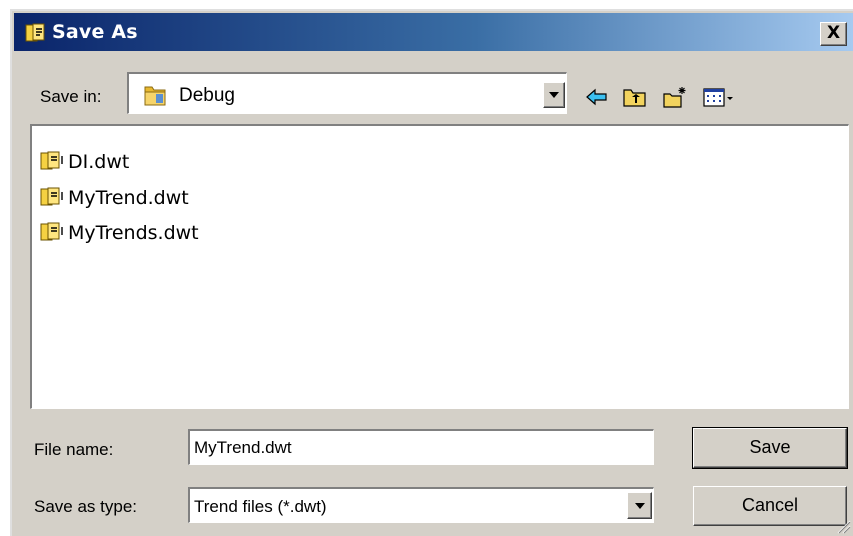  What do you see at coordinates (635, 97) in the screenshot?
I see `up-folder-icon` at bounding box center [635, 97].